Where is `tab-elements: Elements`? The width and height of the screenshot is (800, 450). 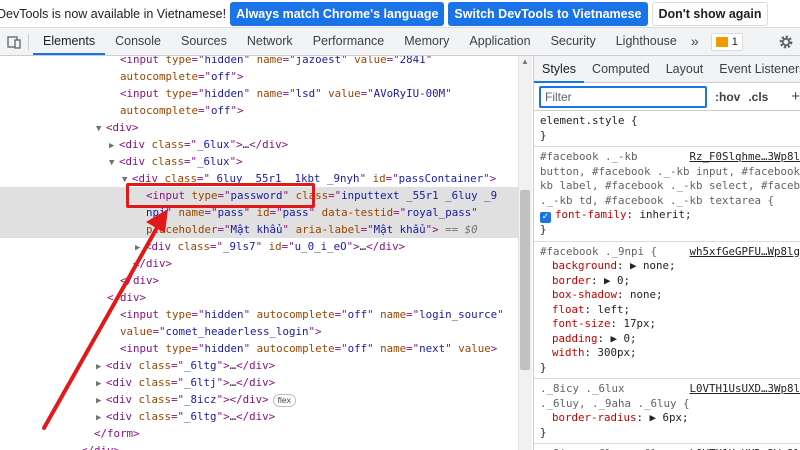
tab-elements: Elements is located at coordinates (69, 41).